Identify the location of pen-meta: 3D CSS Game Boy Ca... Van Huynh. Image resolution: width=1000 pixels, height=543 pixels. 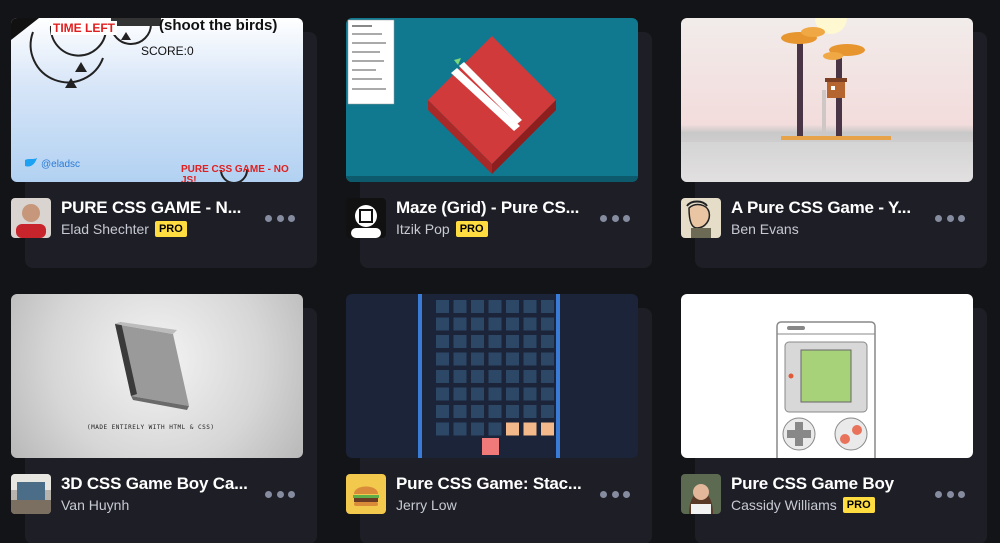
(157, 494).